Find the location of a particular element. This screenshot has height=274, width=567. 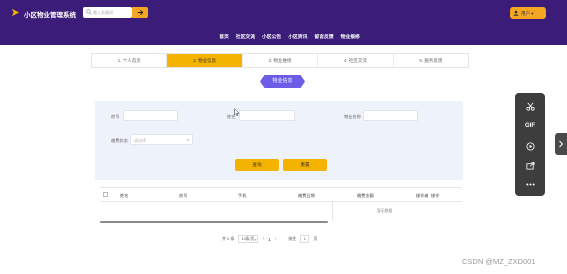

app-title: 小区物业管理系统 is located at coordinates (50, 15).